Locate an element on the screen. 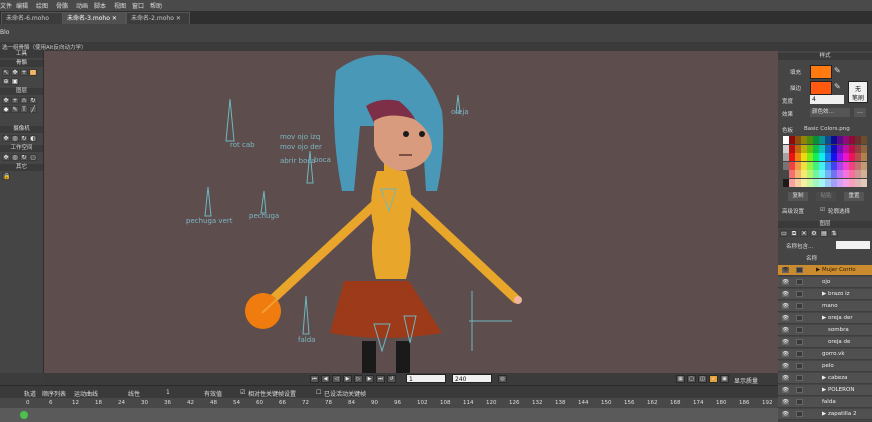 Image resolution: width=872 pixels, height=422 pixels. fill-tool: ◆ is located at coordinates (6, 109).